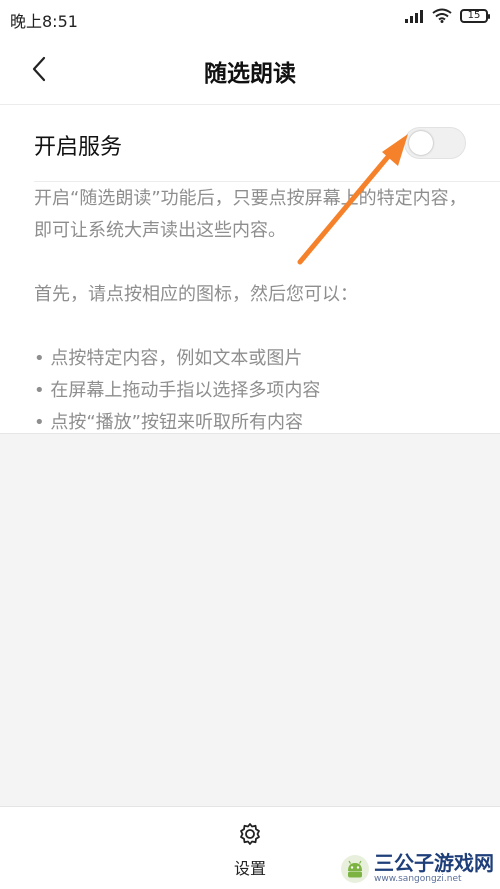 The image size is (500, 889). I want to click on status-time: 晚上8:51, so click(44, 21).